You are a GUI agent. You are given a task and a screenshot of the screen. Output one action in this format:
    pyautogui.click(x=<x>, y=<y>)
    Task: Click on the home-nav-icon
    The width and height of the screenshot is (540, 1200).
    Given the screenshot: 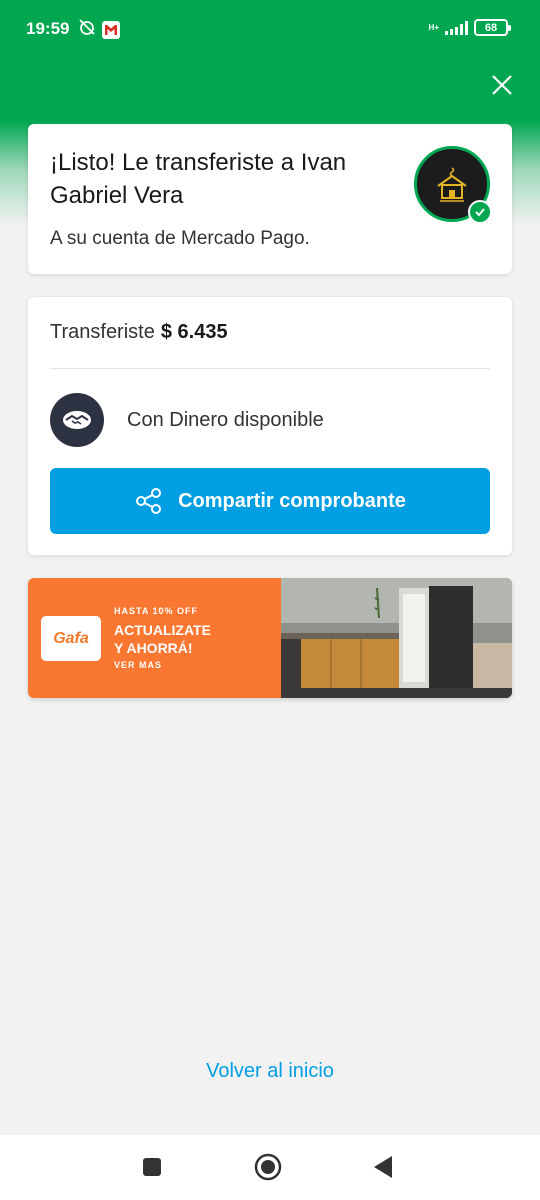 What is the action you would take?
    pyautogui.click(x=268, y=1167)
    